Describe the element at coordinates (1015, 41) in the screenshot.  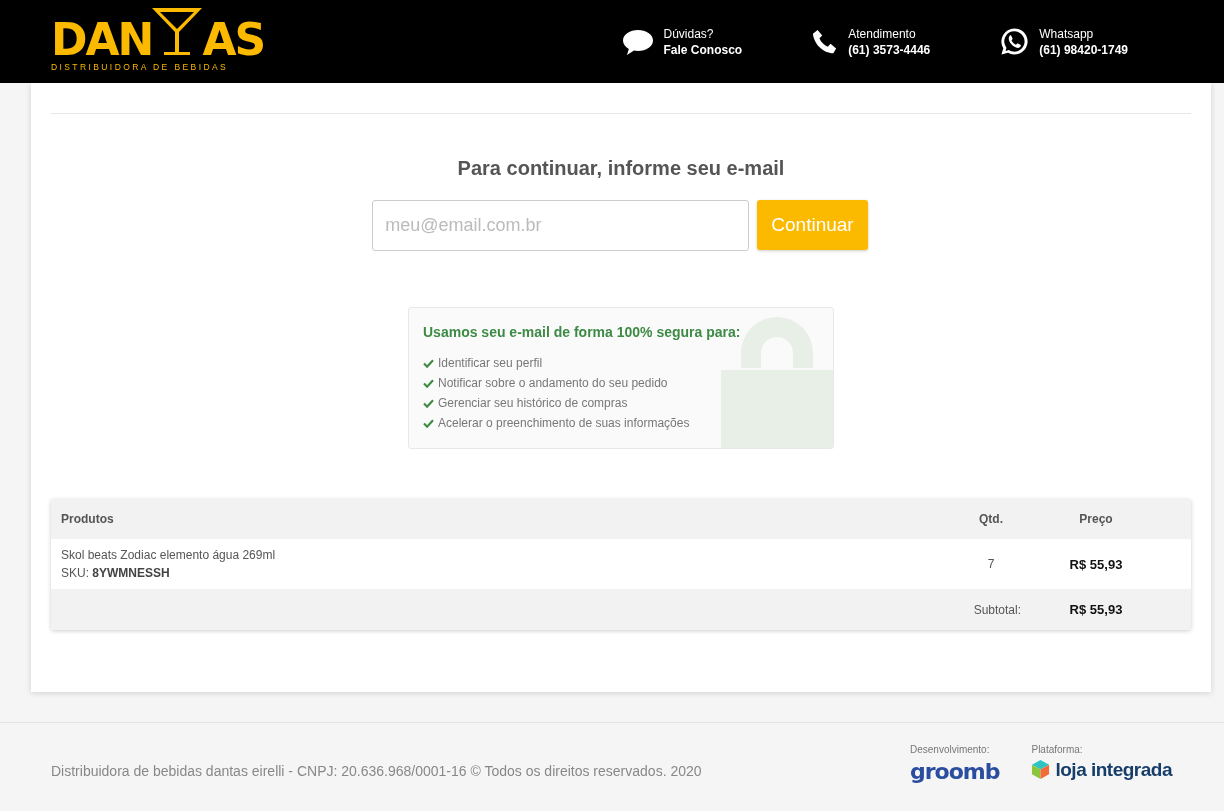
I see `whatsapp-icon` at that location.